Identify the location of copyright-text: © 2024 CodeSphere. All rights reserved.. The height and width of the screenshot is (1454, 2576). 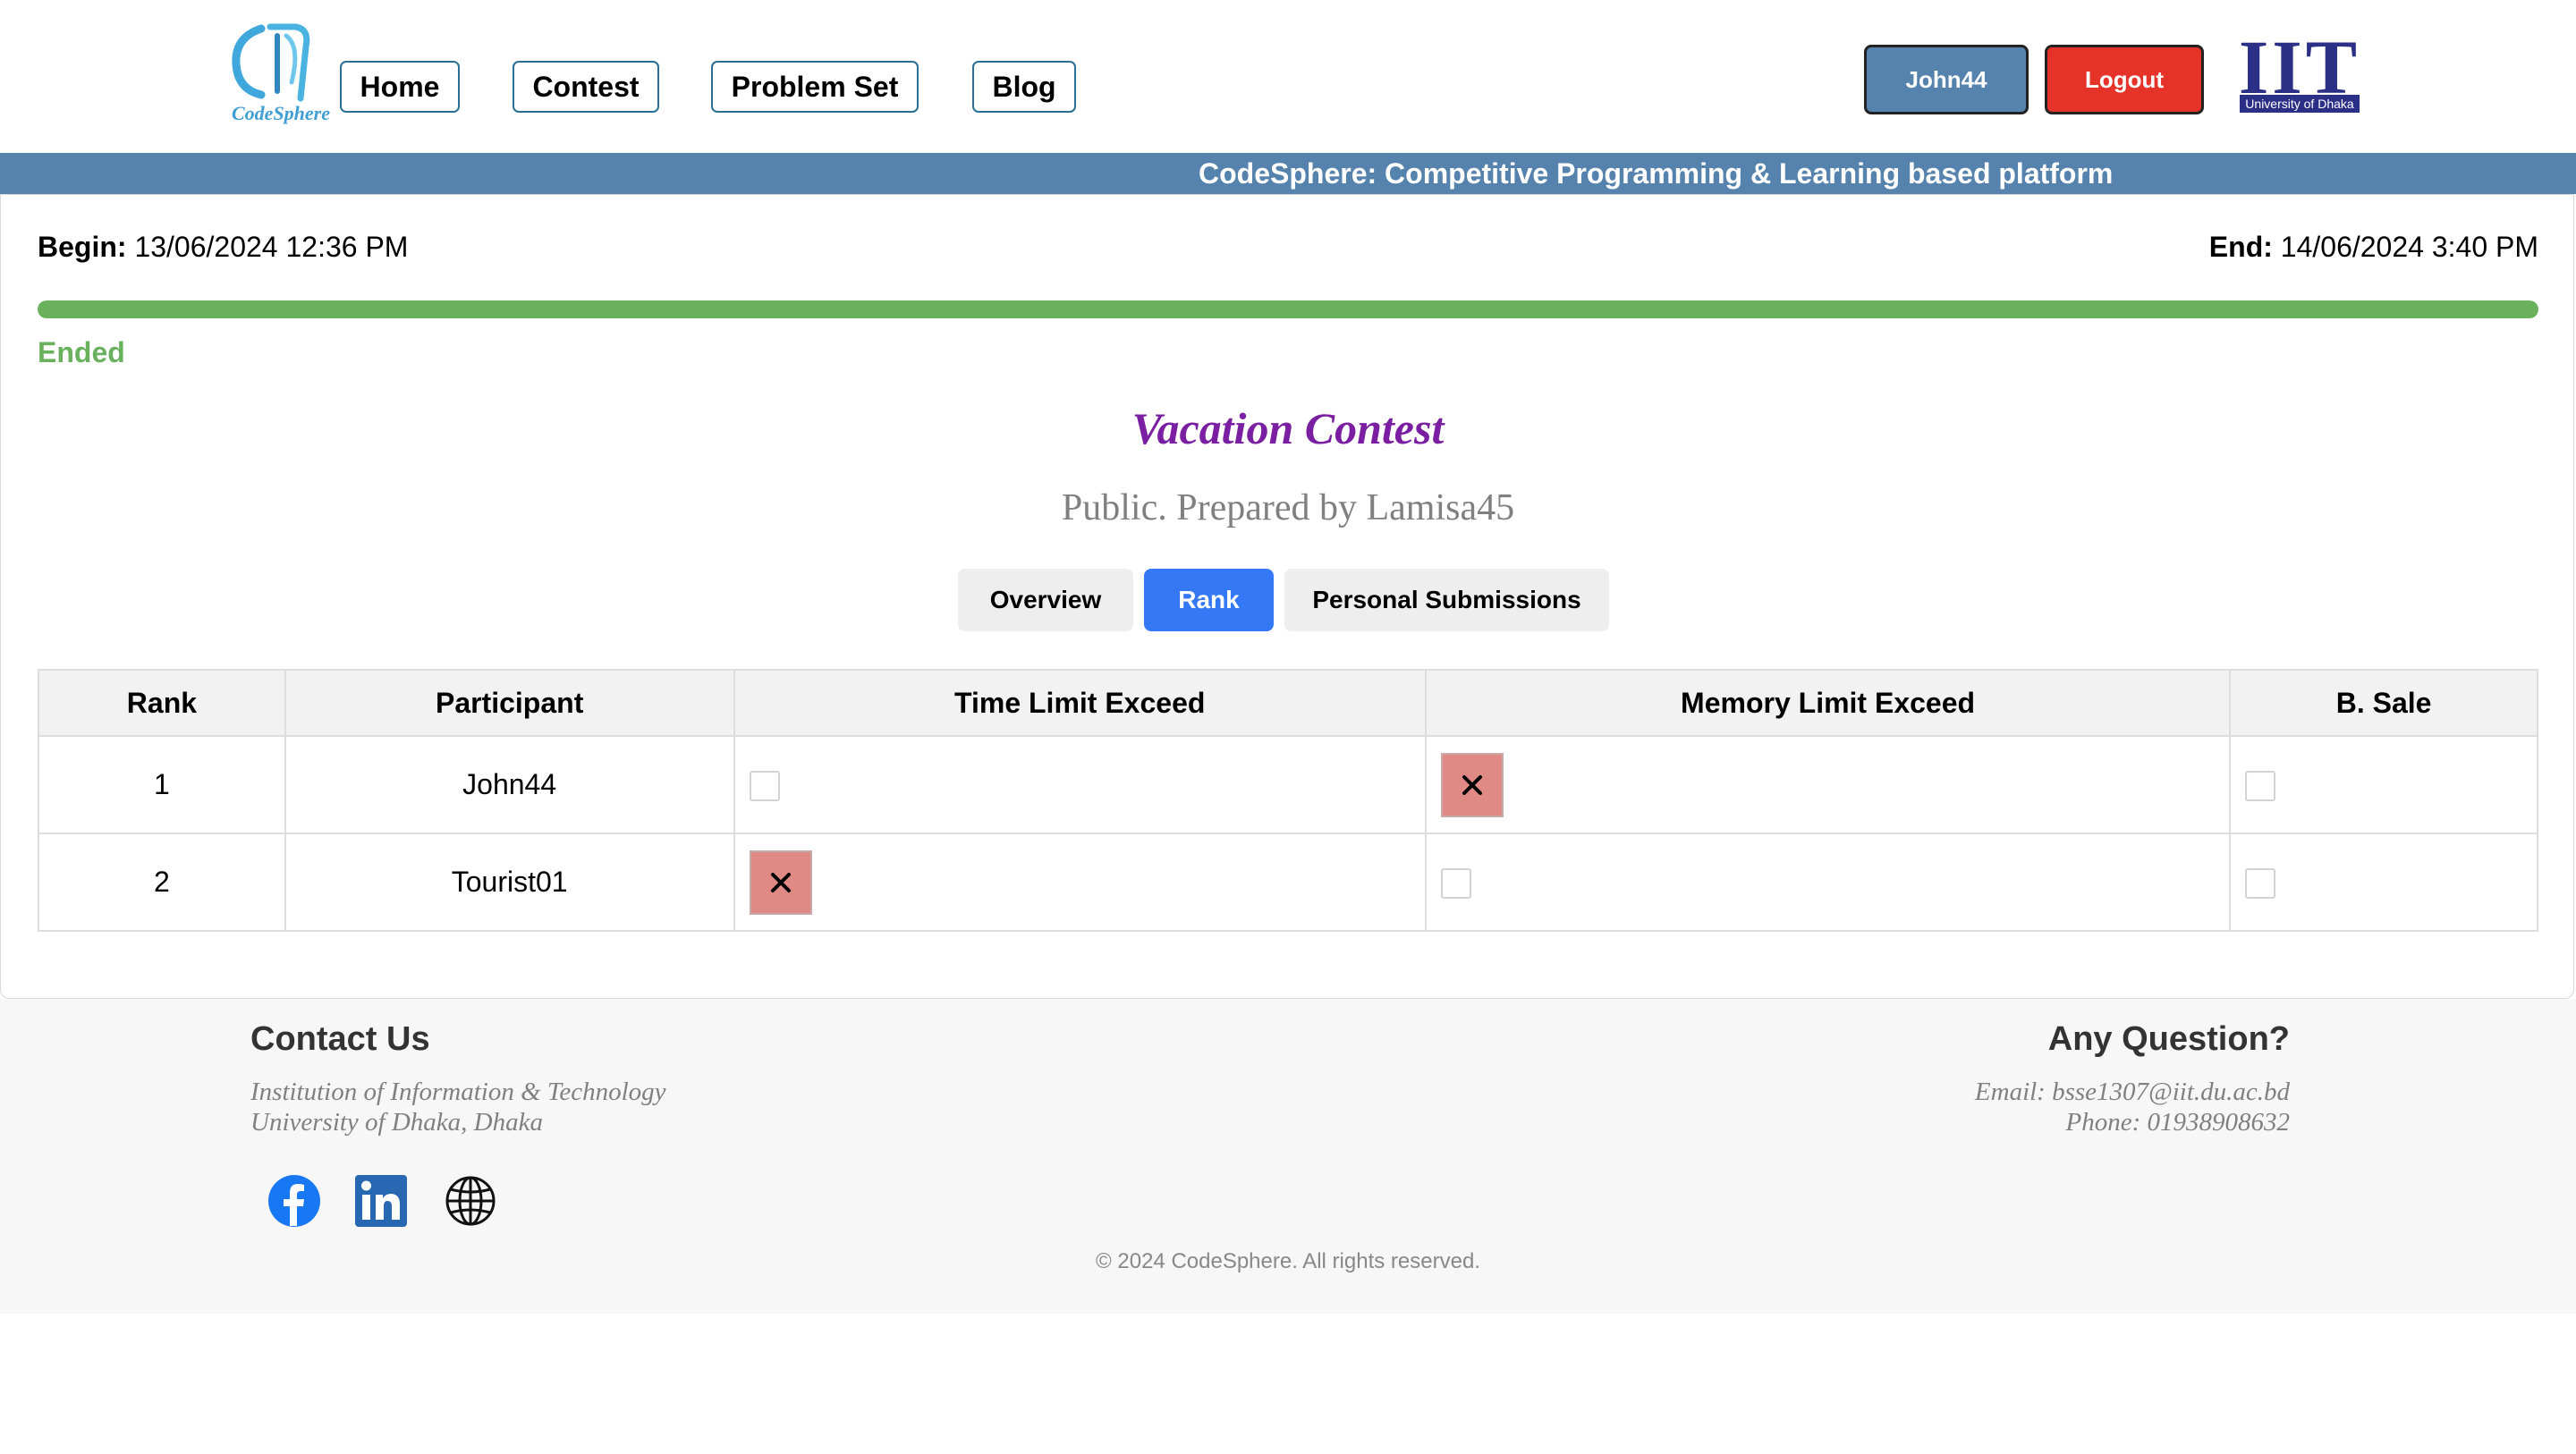
(1288, 1261).